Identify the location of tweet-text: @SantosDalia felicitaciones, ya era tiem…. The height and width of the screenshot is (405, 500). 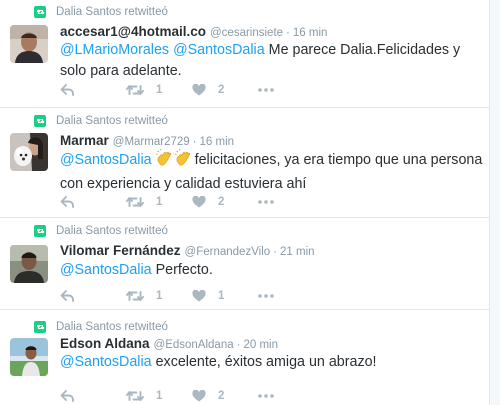
(274, 171).